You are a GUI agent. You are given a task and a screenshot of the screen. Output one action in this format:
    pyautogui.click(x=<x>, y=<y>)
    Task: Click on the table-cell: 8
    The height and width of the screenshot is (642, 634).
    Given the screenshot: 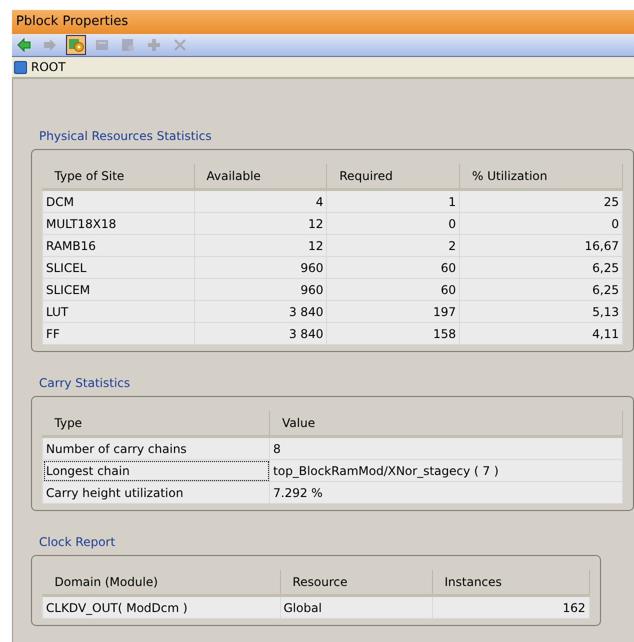 What is the action you would take?
    pyautogui.click(x=446, y=448)
    